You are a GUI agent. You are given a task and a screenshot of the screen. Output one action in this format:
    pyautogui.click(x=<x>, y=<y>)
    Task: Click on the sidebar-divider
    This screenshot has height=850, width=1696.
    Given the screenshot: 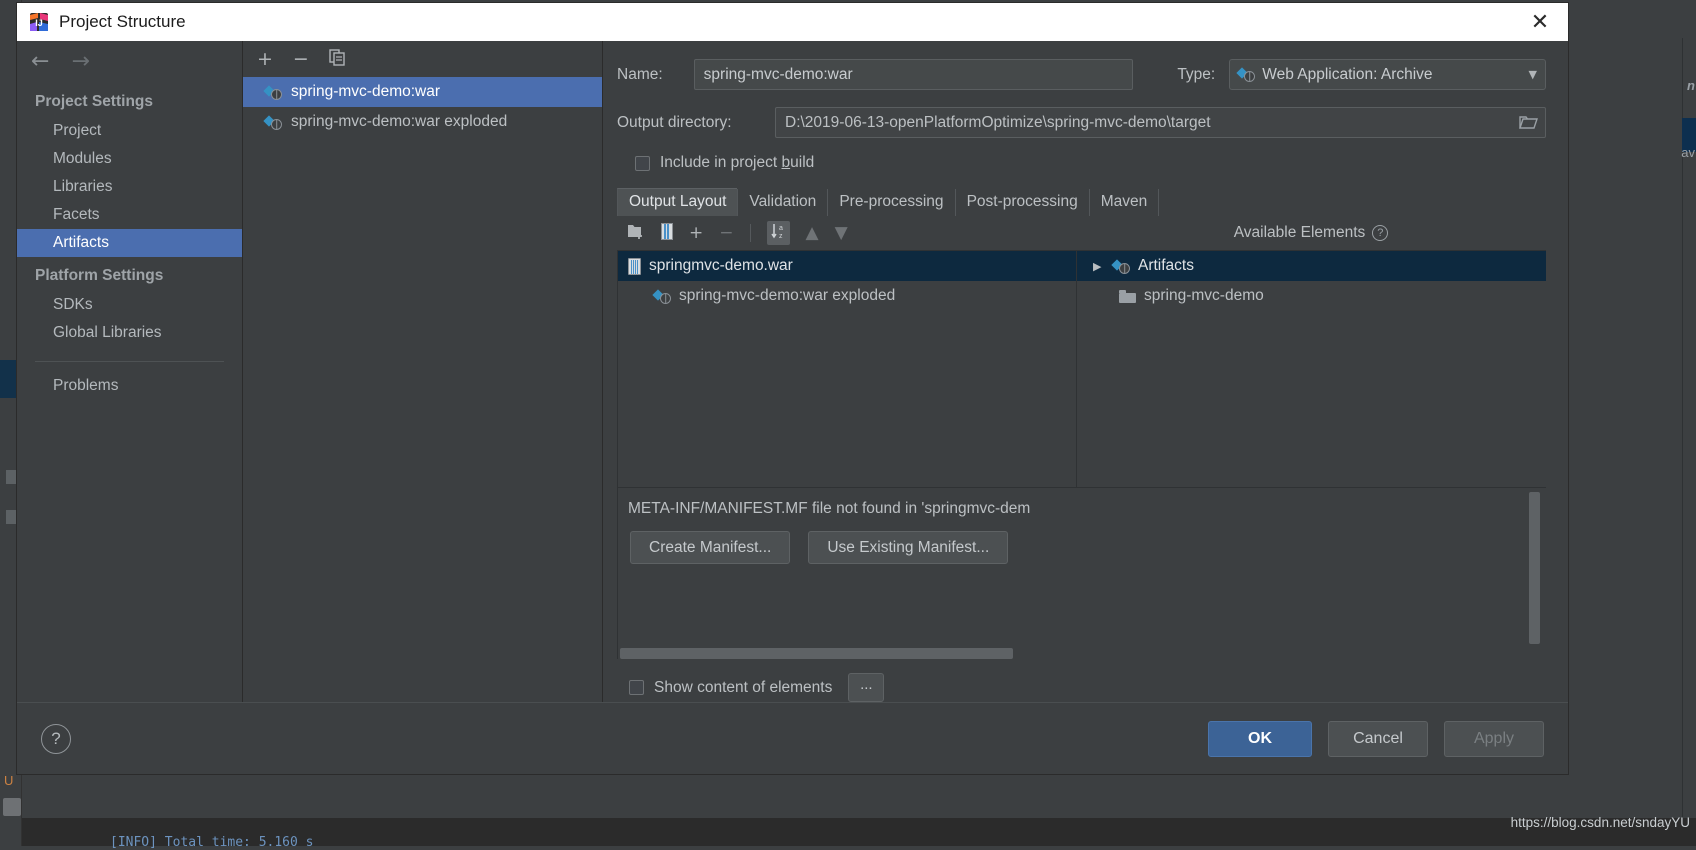 What is the action you would take?
    pyautogui.click(x=129, y=361)
    